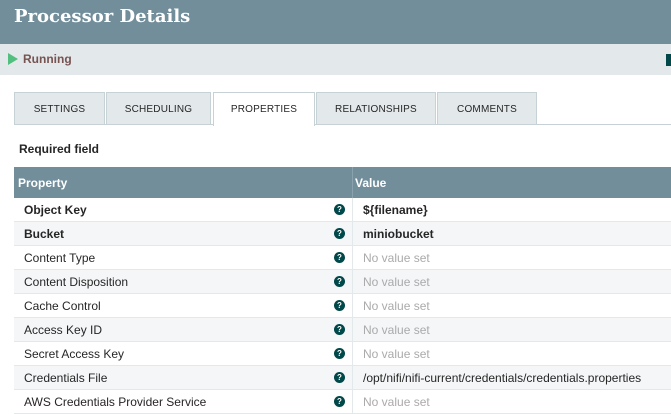 This screenshot has height=414, width=671. I want to click on play-icon, so click(13, 59).